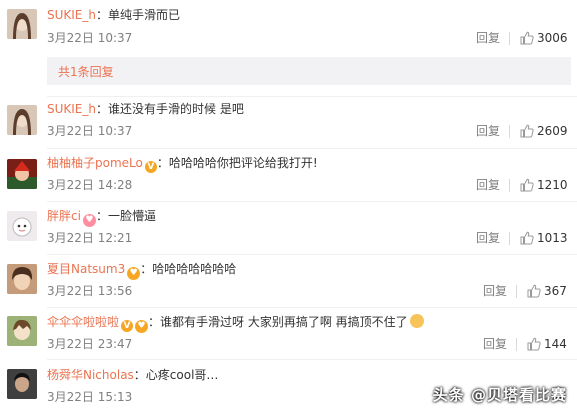 This screenshot has width=577, height=411. I want to click on like-button: 3006, so click(544, 38).